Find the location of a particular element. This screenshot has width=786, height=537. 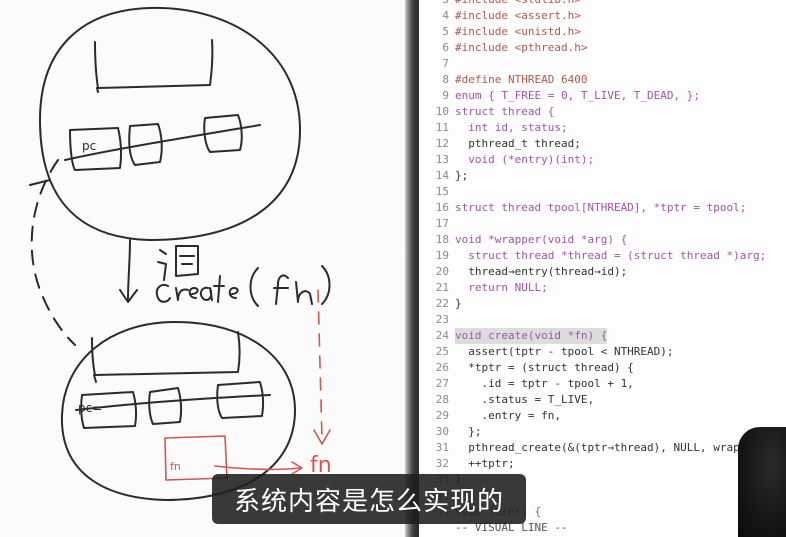

subtitle-text: 系统内容是怎么实现的 is located at coordinates (368, 501).